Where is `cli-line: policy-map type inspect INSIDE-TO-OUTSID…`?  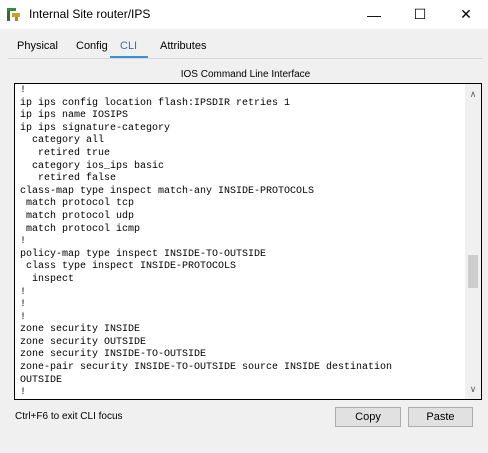
cli-line: policy-map type inspect INSIDE-TO-OUTSID… is located at coordinates (143, 254).